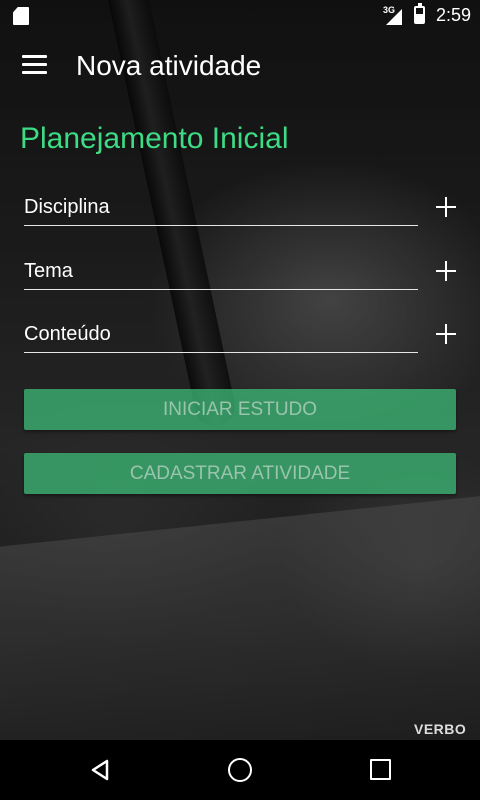  Describe the element at coordinates (446, 207) in the screenshot. I see `add-disciplina-plus-icon` at that location.